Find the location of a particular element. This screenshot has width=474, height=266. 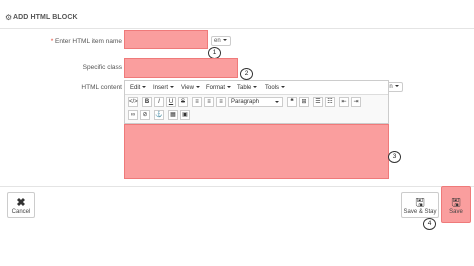

html-content-label: HTML content is located at coordinates (101, 87).